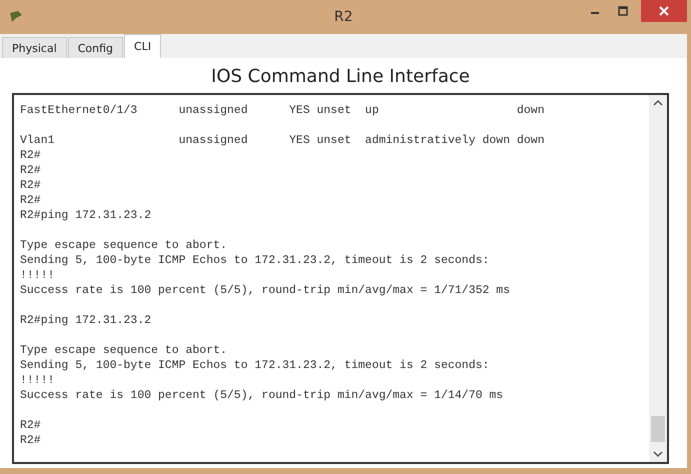 The height and width of the screenshot is (474, 691). Describe the element at coordinates (658, 454) in the screenshot. I see `scroll-down-icon` at that location.